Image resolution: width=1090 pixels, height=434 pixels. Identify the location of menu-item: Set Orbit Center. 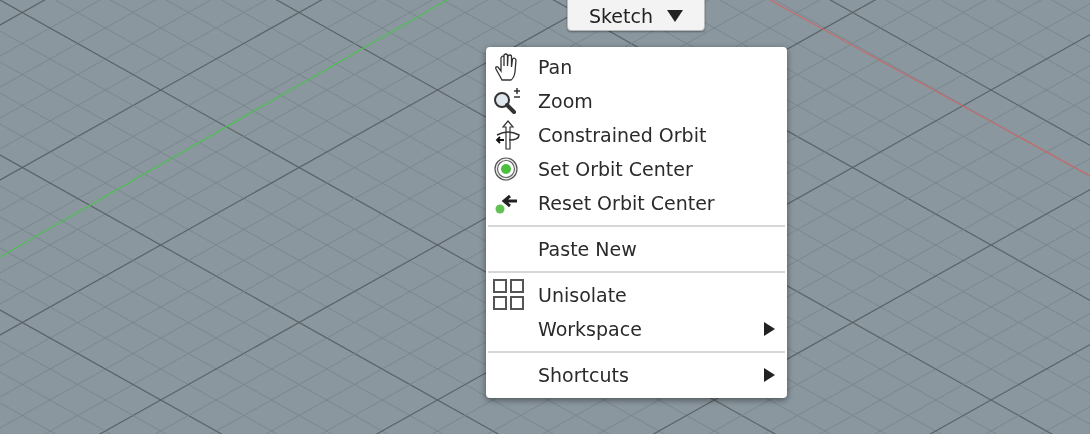
(636, 169).